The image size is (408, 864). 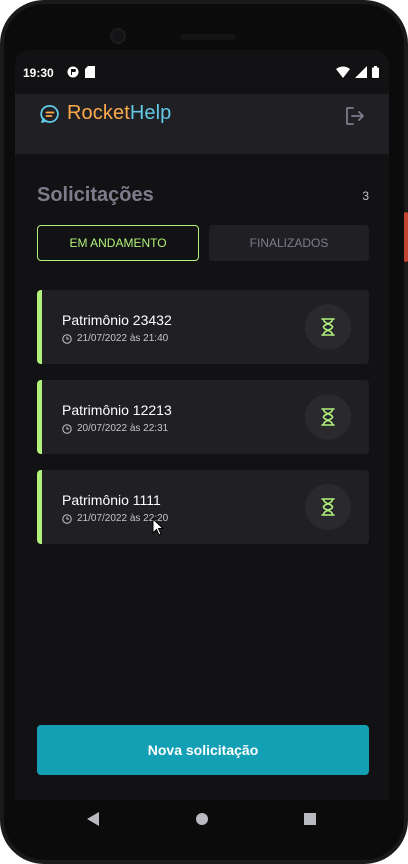 What do you see at coordinates (203, 243) in the screenshot?
I see `status-filter-tabs: EM ANDAMENTO FINALIZADOS` at bounding box center [203, 243].